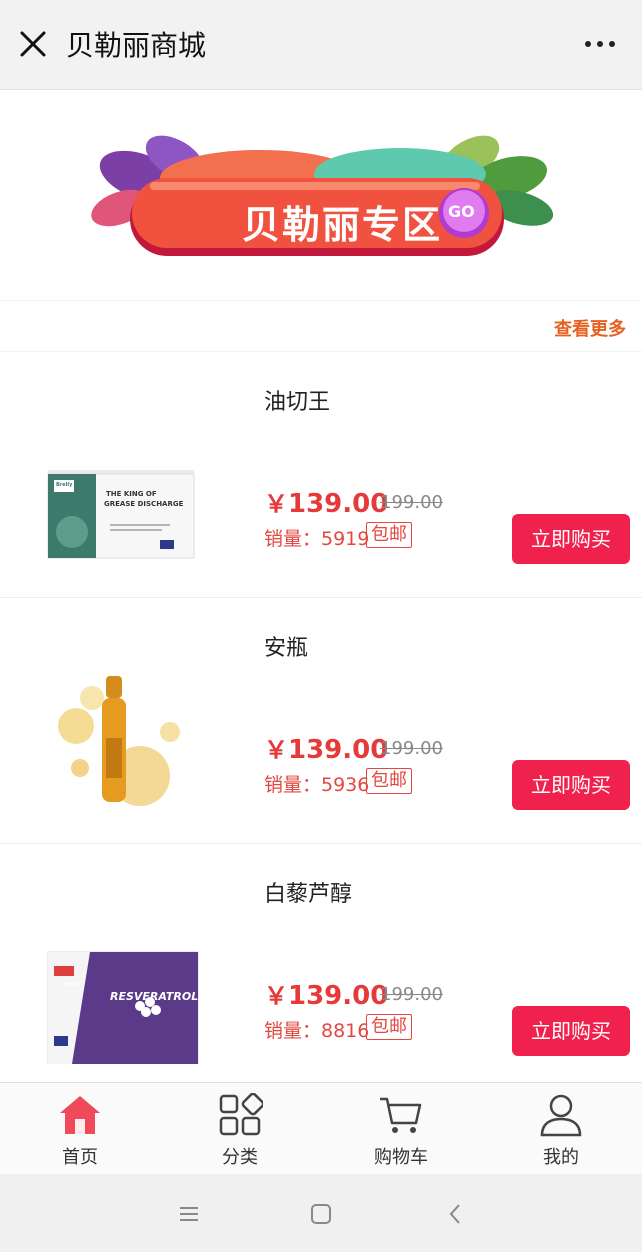  What do you see at coordinates (600, 44) in the screenshot?
I see `more-options-icon` at bounding box center [600, 44].